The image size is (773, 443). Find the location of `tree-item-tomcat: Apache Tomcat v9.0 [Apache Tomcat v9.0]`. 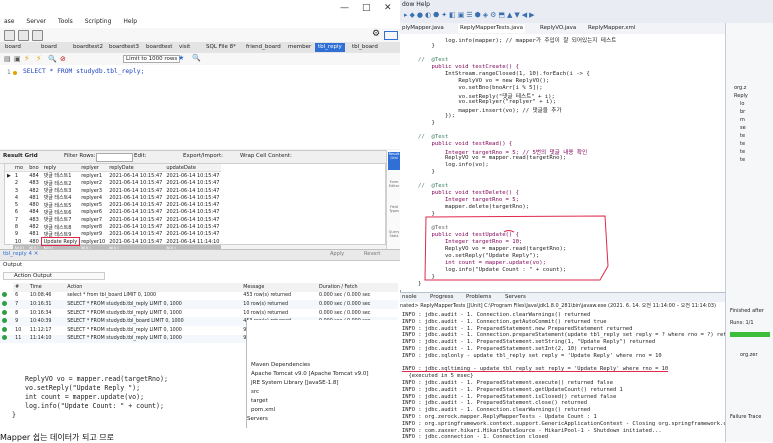

tree-item-tomcat: Apache Tomcat v9.0 [Apache Tomcat v9.0] is located at coordinates (309, 374).